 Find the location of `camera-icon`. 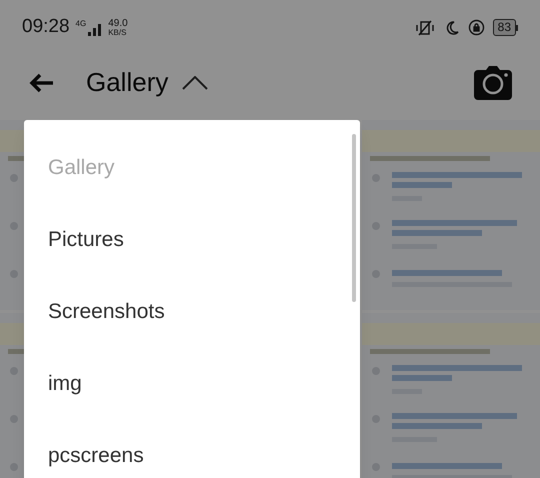

camera-icon is located at coordinates (493, 83).